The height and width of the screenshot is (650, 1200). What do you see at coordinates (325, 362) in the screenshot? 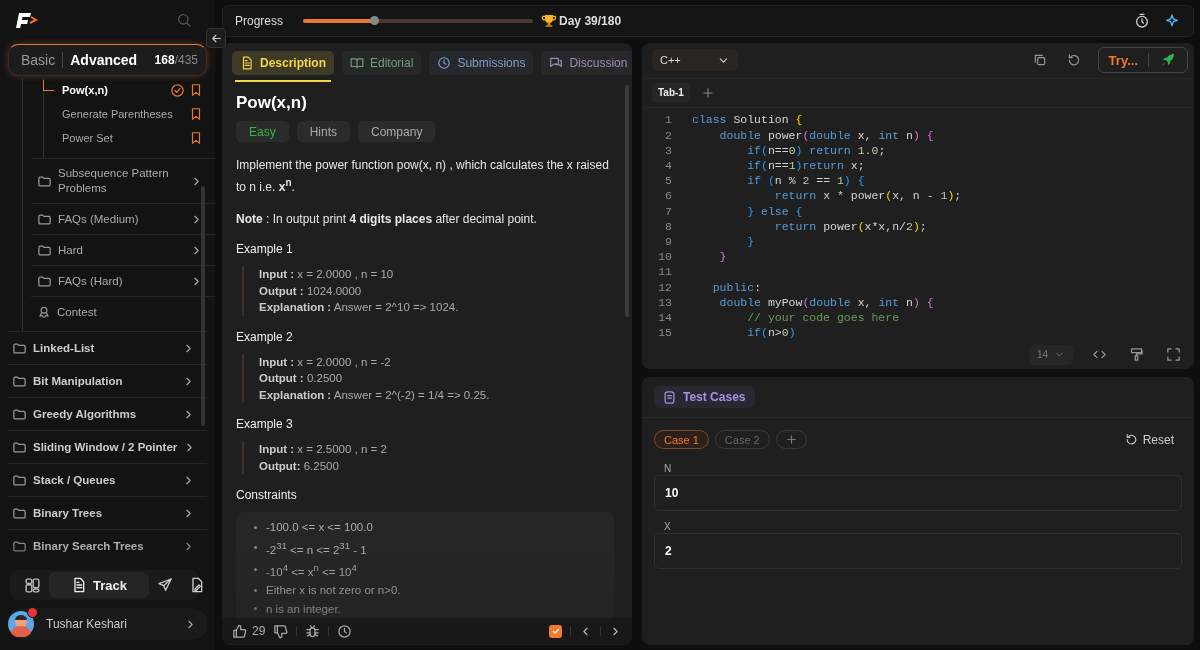
I see `example-line: Input : x = 2.0000 , n = -2` at bounding box center [325, 362].